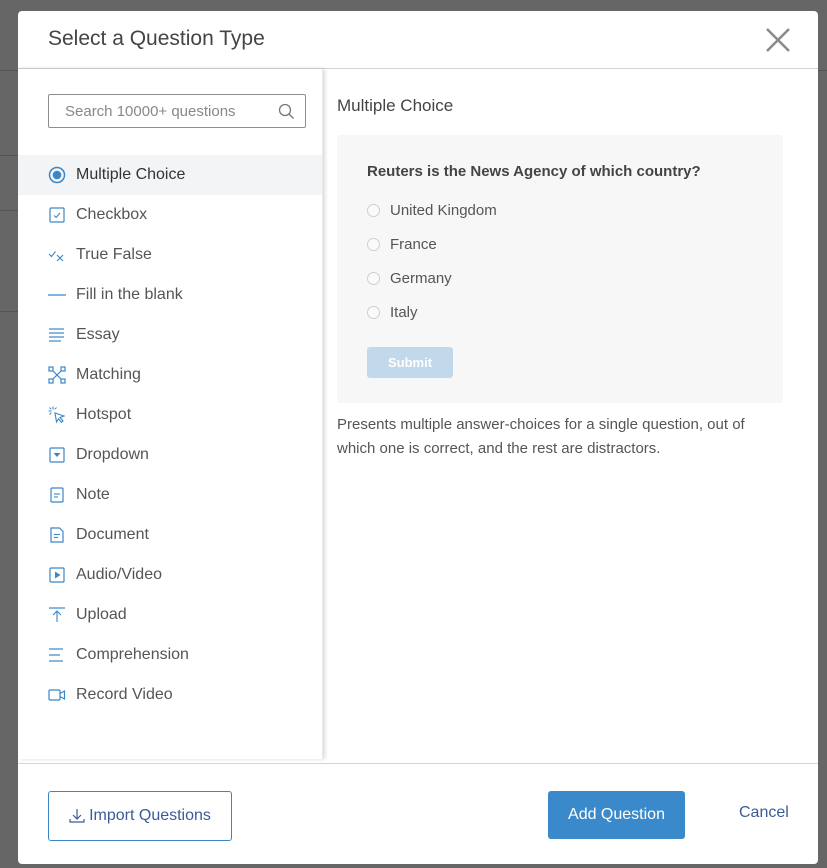  What do you see at coordinates (112, 454) in the screenshot?
I see `type-item-label: Dropdown` at bounding box center [112, 454].